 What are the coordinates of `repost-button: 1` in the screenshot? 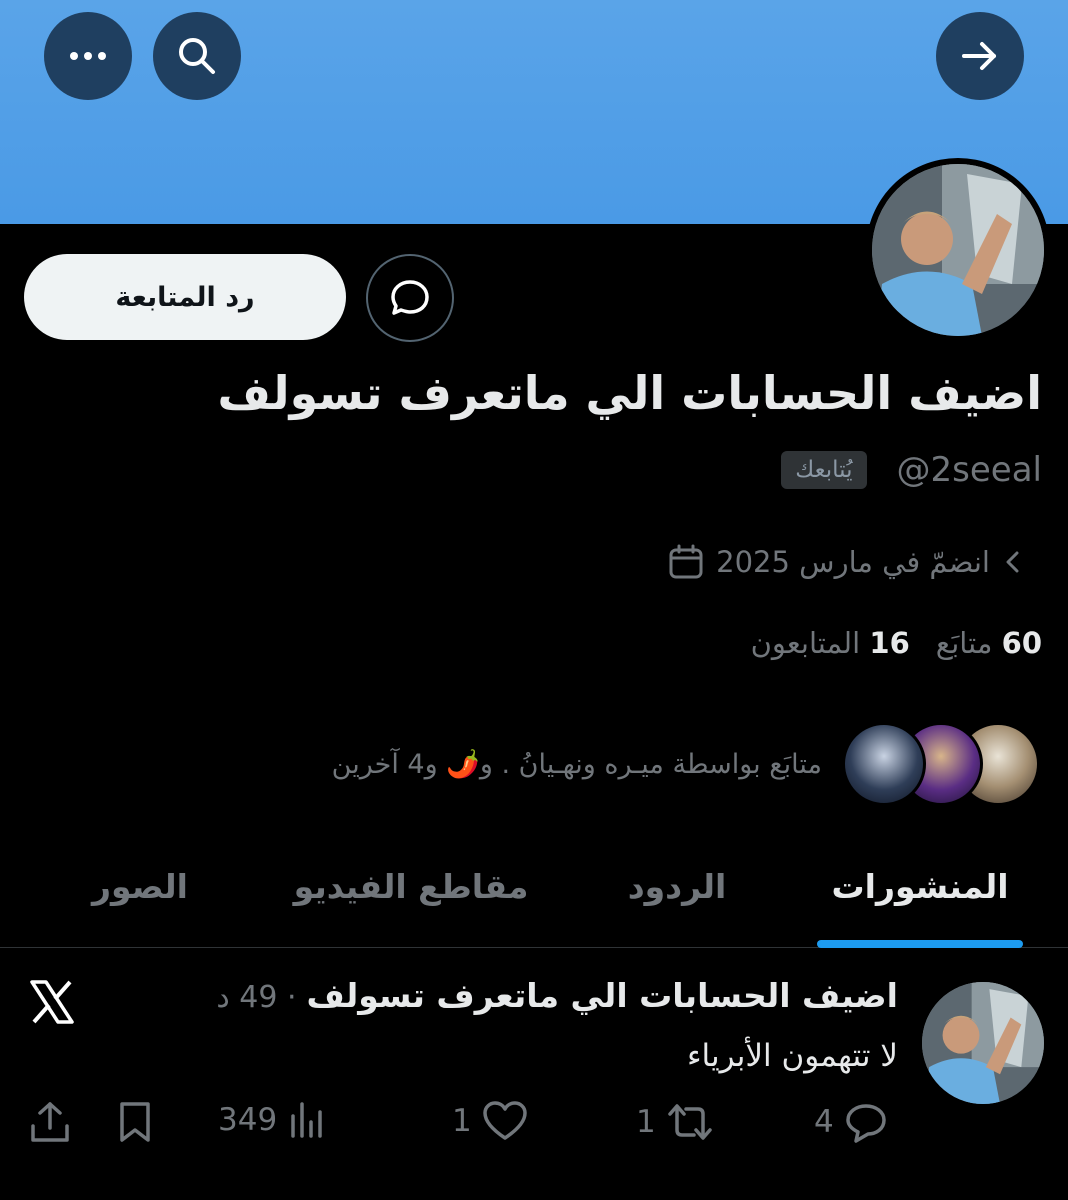 It's located at (675, 1122).